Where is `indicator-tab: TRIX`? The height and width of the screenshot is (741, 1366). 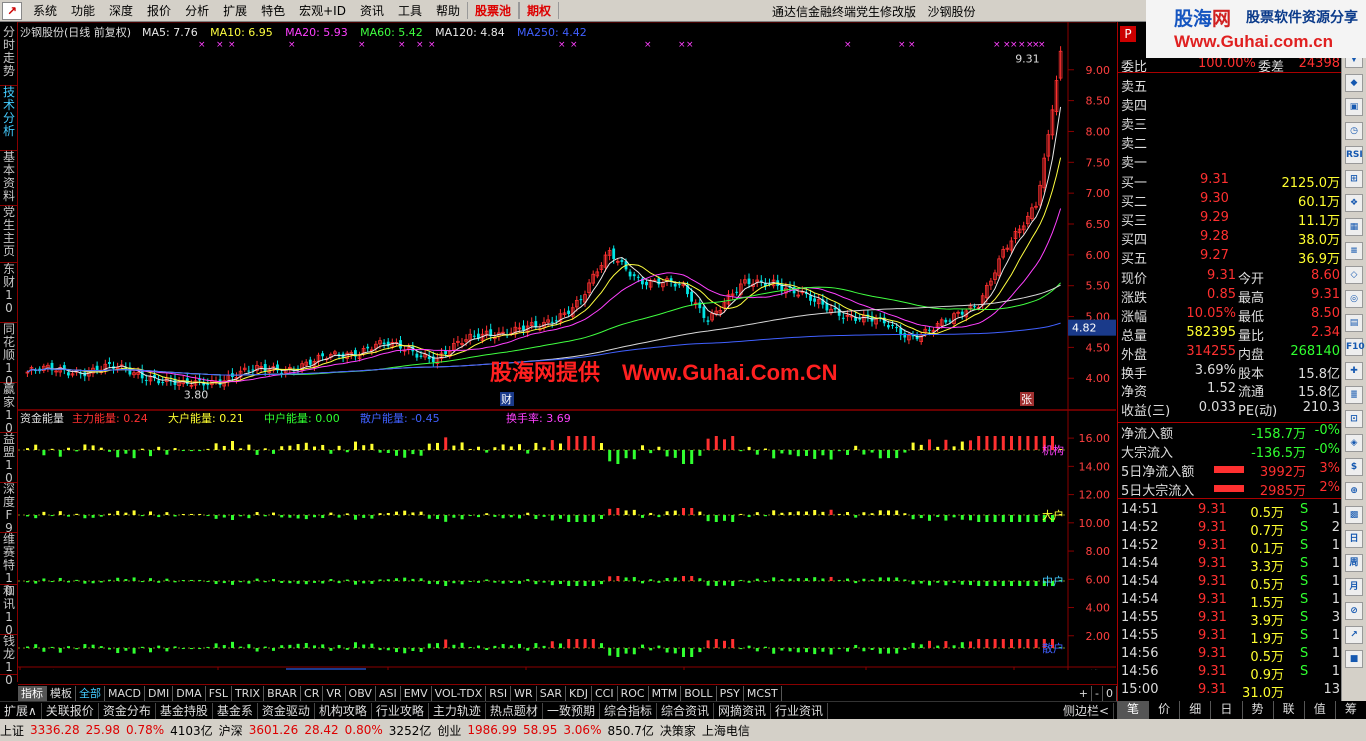 indicator-tab: TRIX is located at coordinates (248, 693).